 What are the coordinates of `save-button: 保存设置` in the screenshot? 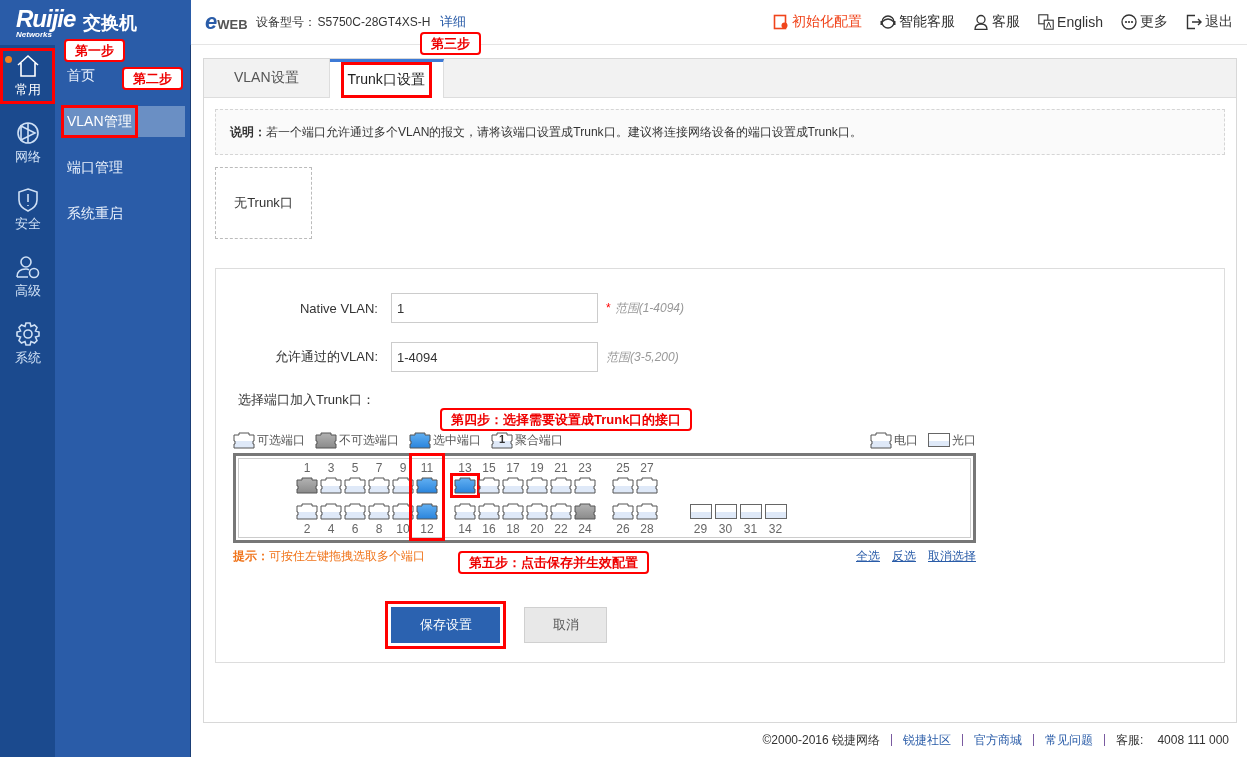 It's located at (445, 625).